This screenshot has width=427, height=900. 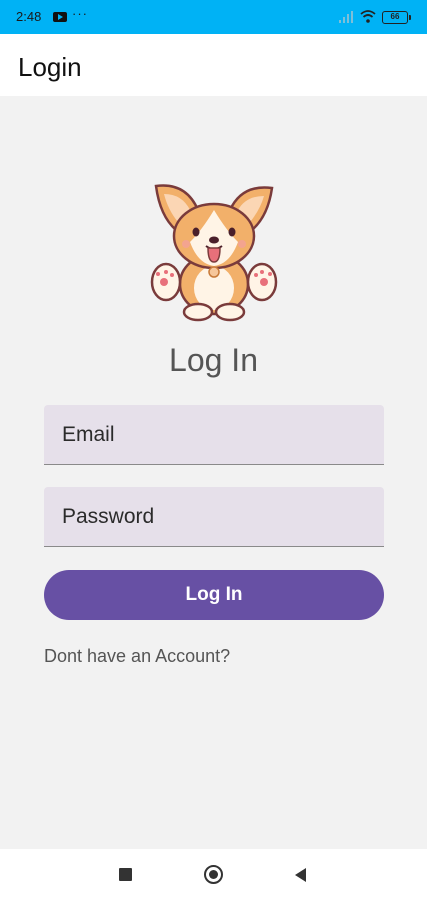 I want to click on battery-icon: 66, so click(x=396, y=17).